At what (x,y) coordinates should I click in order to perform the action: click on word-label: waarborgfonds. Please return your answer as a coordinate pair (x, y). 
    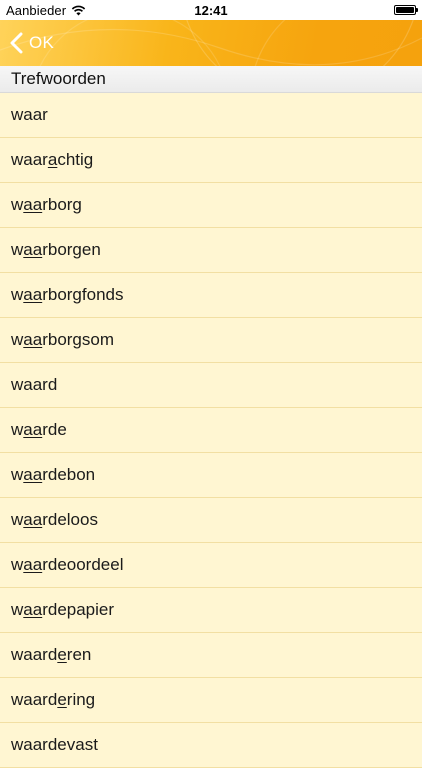
    Looking at the image, I should click on (67, 294).